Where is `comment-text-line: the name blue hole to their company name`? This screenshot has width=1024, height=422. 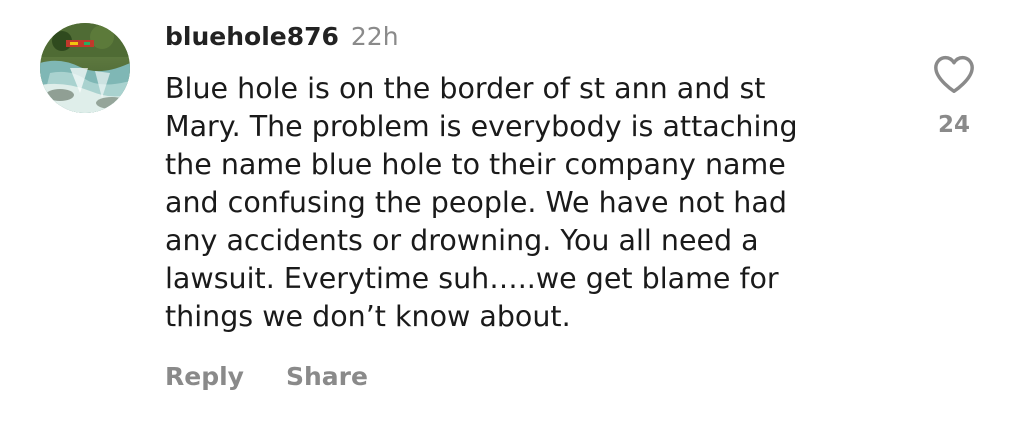 comment-text-line: the name blue hole to their company name is located at coordinates (475, 164).